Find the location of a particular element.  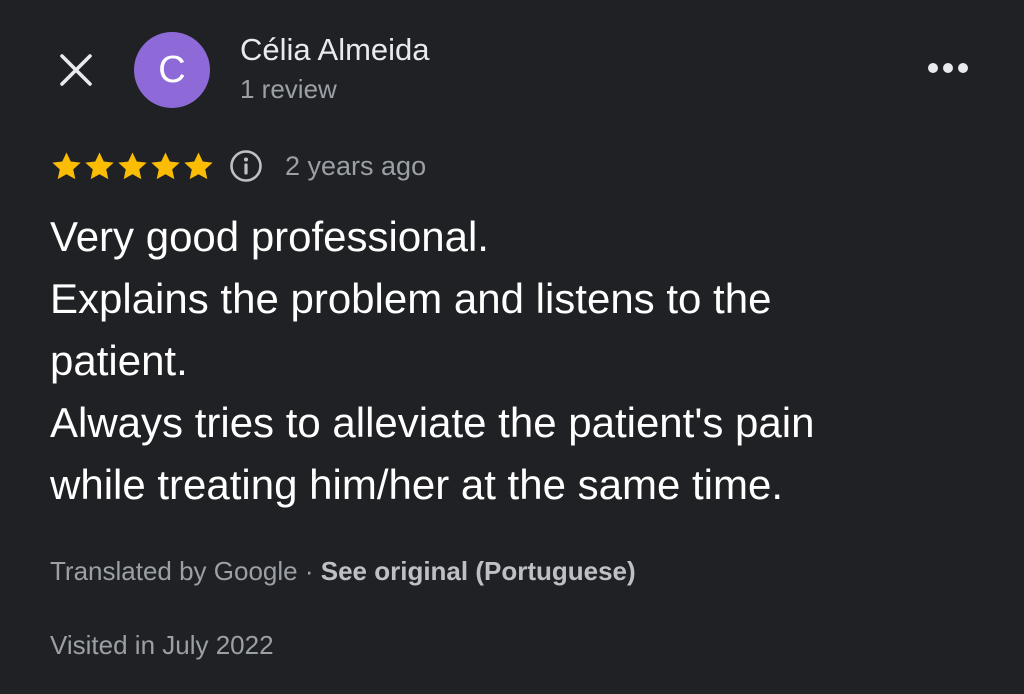

more-options-button is located at coordinates (948, 68).